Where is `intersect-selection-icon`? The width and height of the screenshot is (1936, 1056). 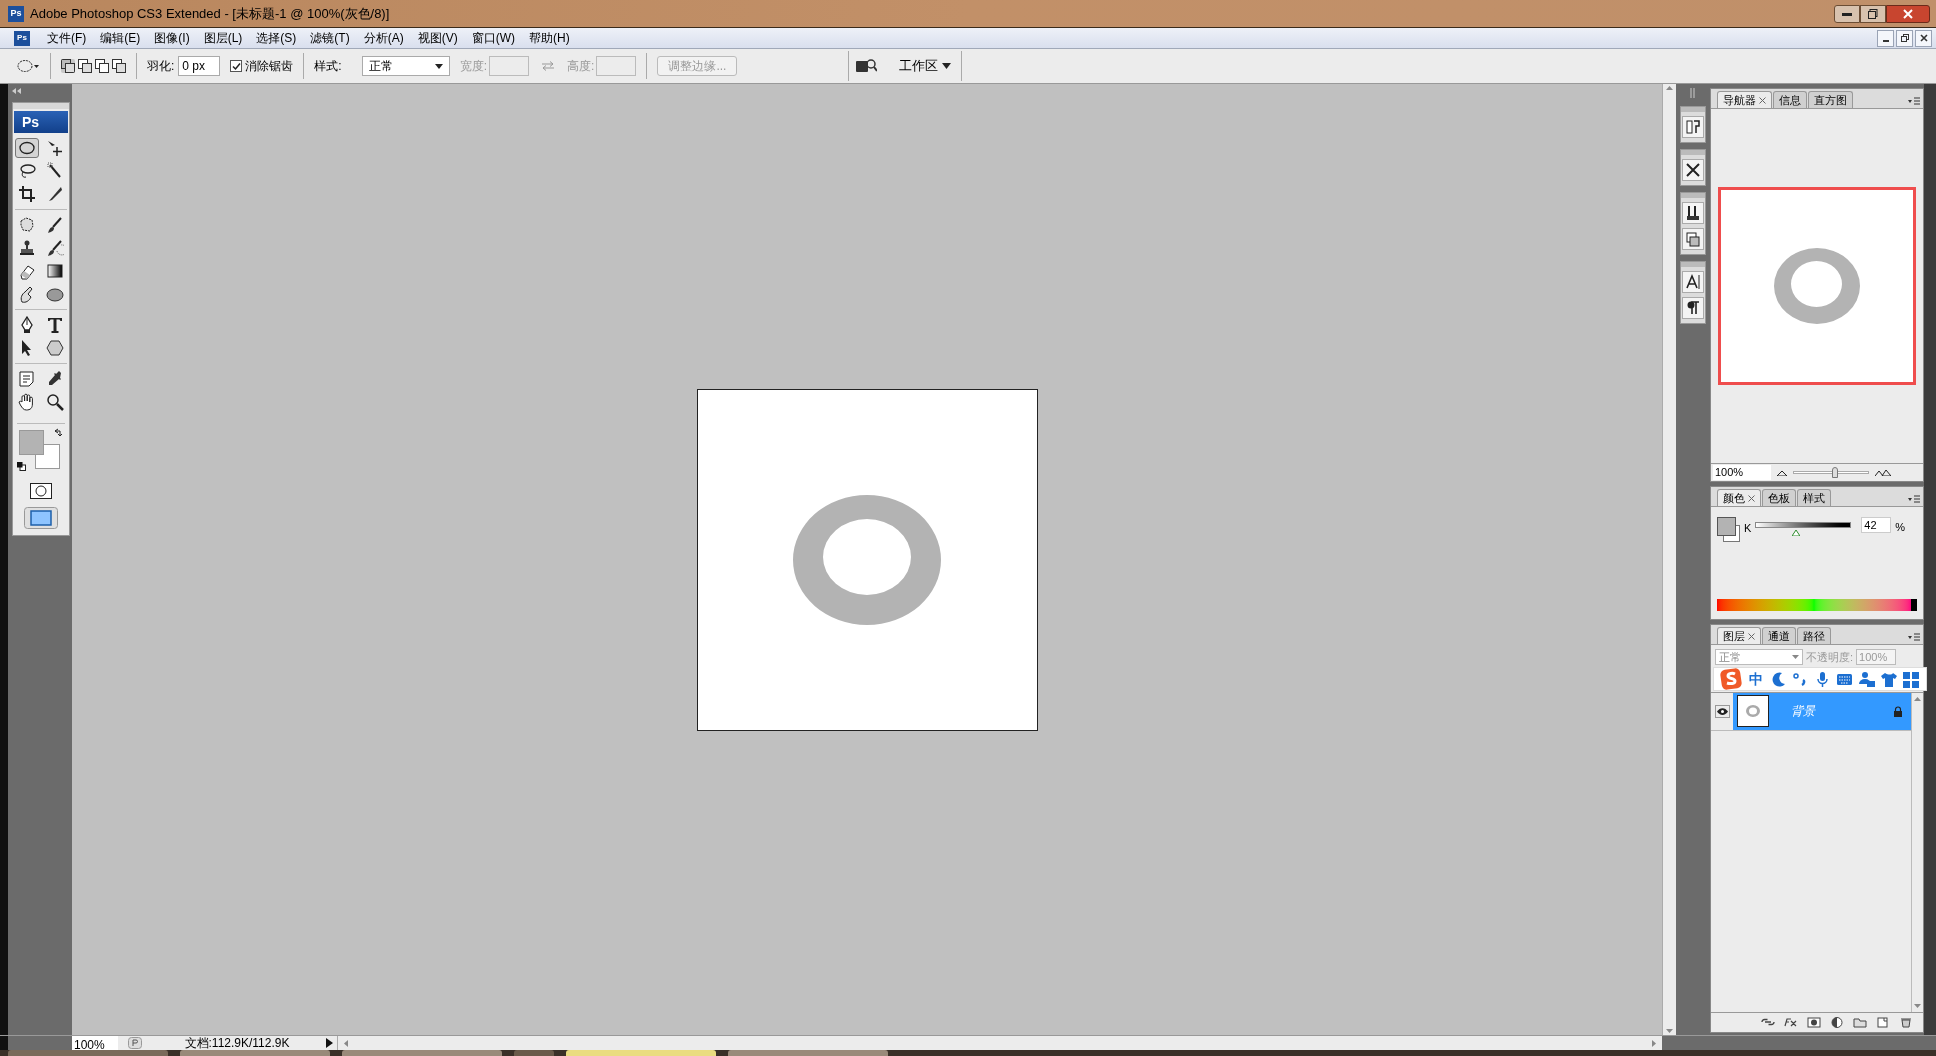 intersect-selection-icon is located at coordinates (119, 66).